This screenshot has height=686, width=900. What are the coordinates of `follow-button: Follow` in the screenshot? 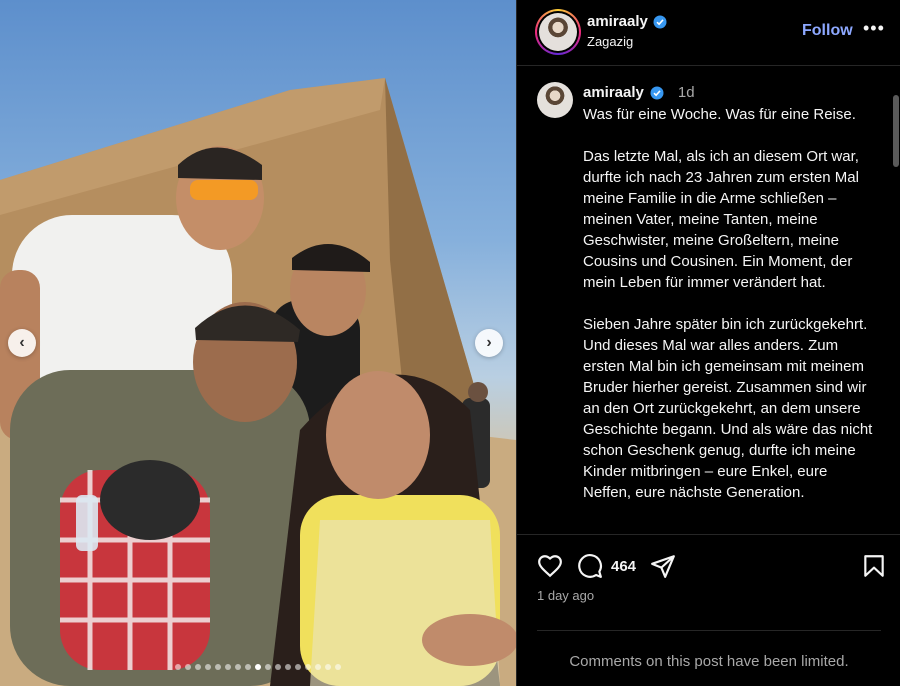 It's located at (827, 31).